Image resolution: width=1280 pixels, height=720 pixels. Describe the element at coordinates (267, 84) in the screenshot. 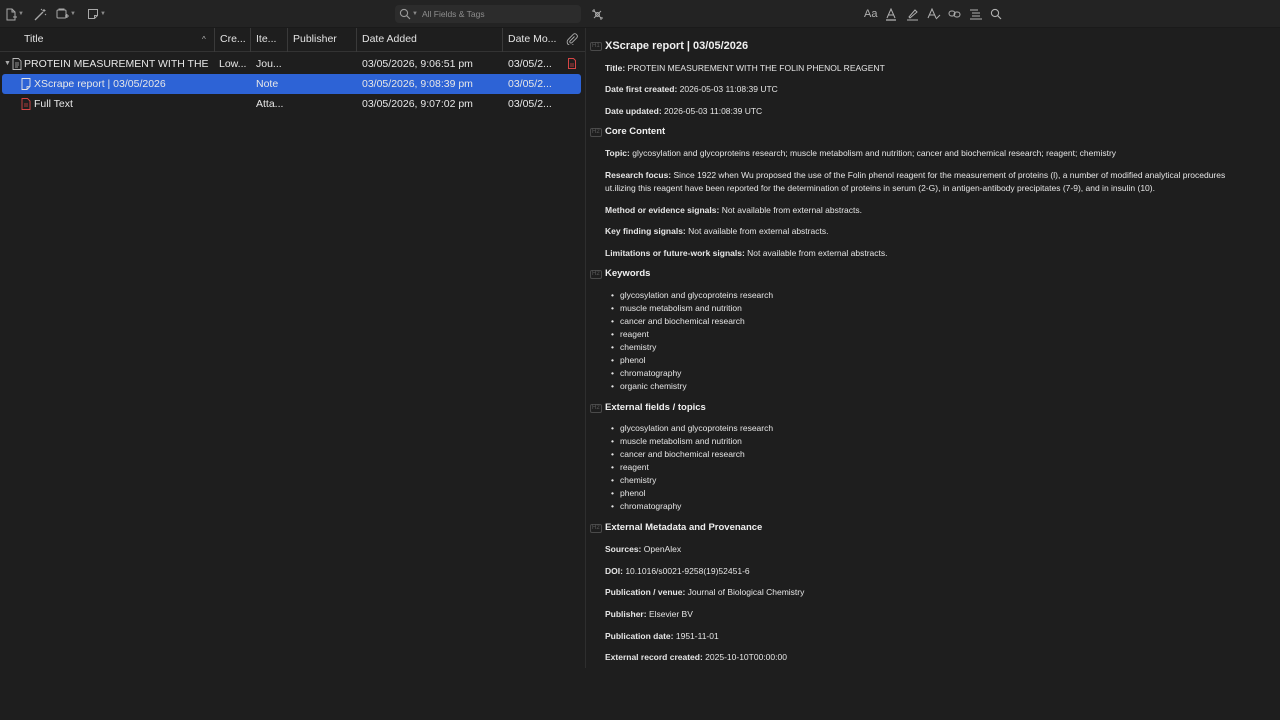

I see `row-item-type: Note` at that location.